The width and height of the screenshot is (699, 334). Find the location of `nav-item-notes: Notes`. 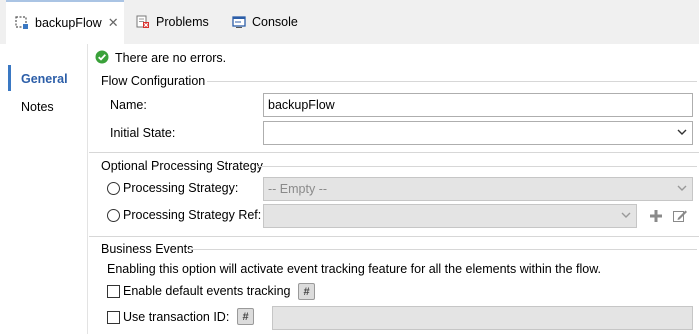

nav-item-notes: Notes is located at coordinates (37, 107).